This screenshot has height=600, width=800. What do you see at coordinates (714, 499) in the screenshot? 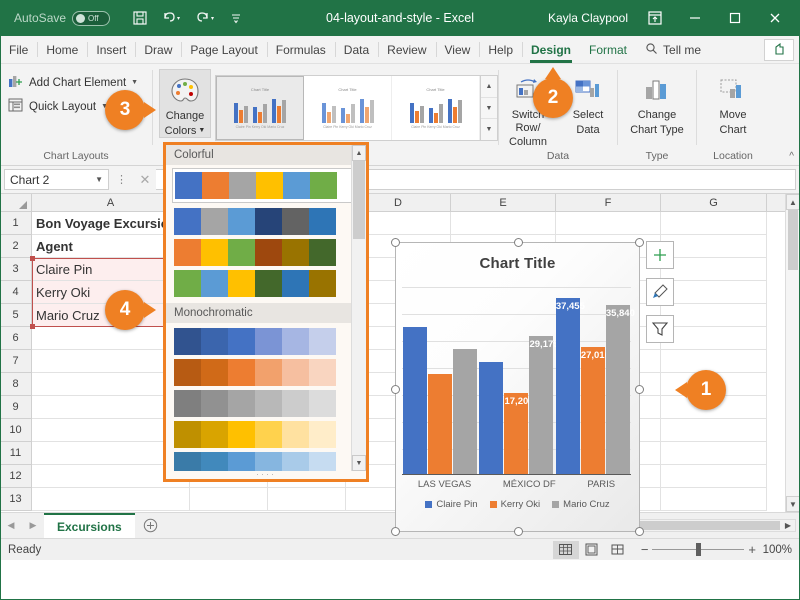
I see `cell-g13` at bounding box center [714, 499].